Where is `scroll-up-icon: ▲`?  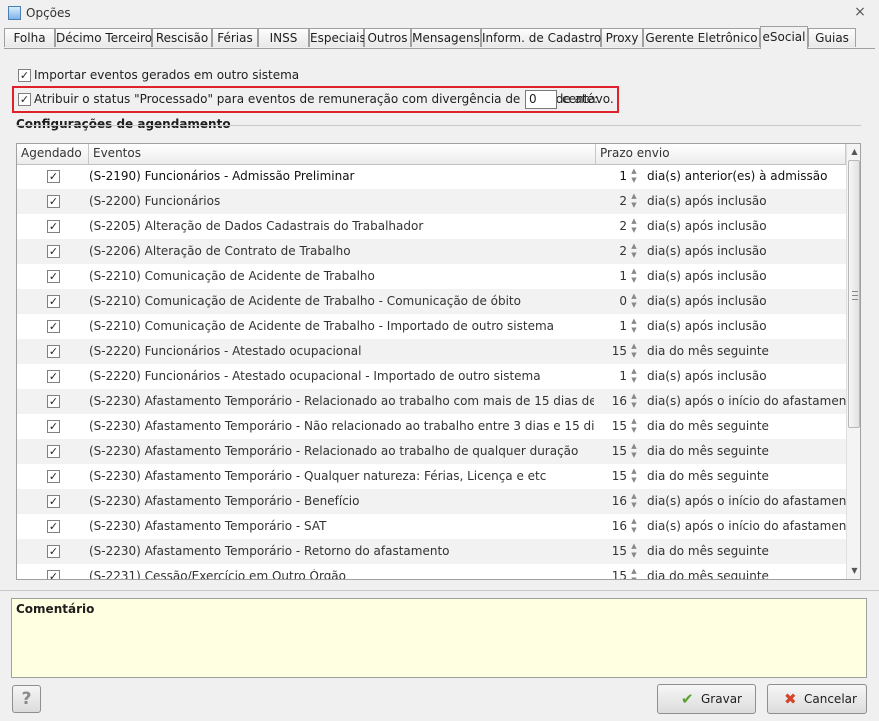
scroll-up-icon: ▲ is located at coordinates (853, 151).